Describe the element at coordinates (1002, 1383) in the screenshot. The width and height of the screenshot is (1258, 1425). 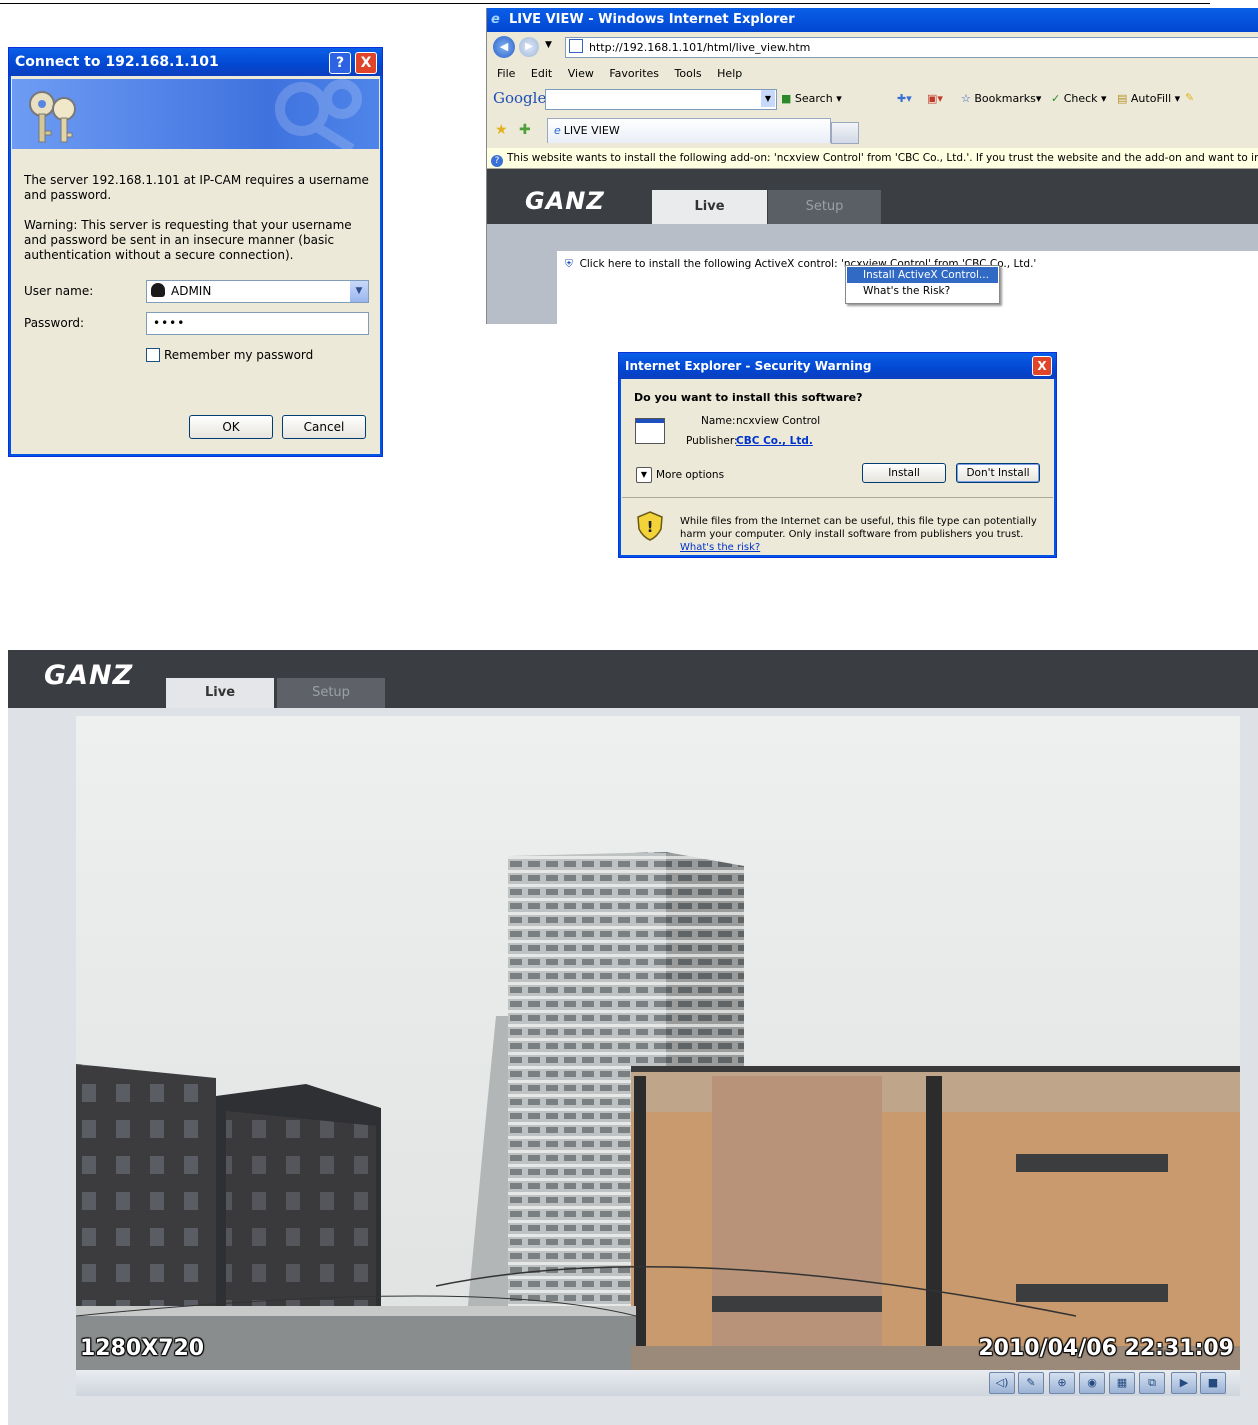
I see `speaker-icon: ◁)` at that location.